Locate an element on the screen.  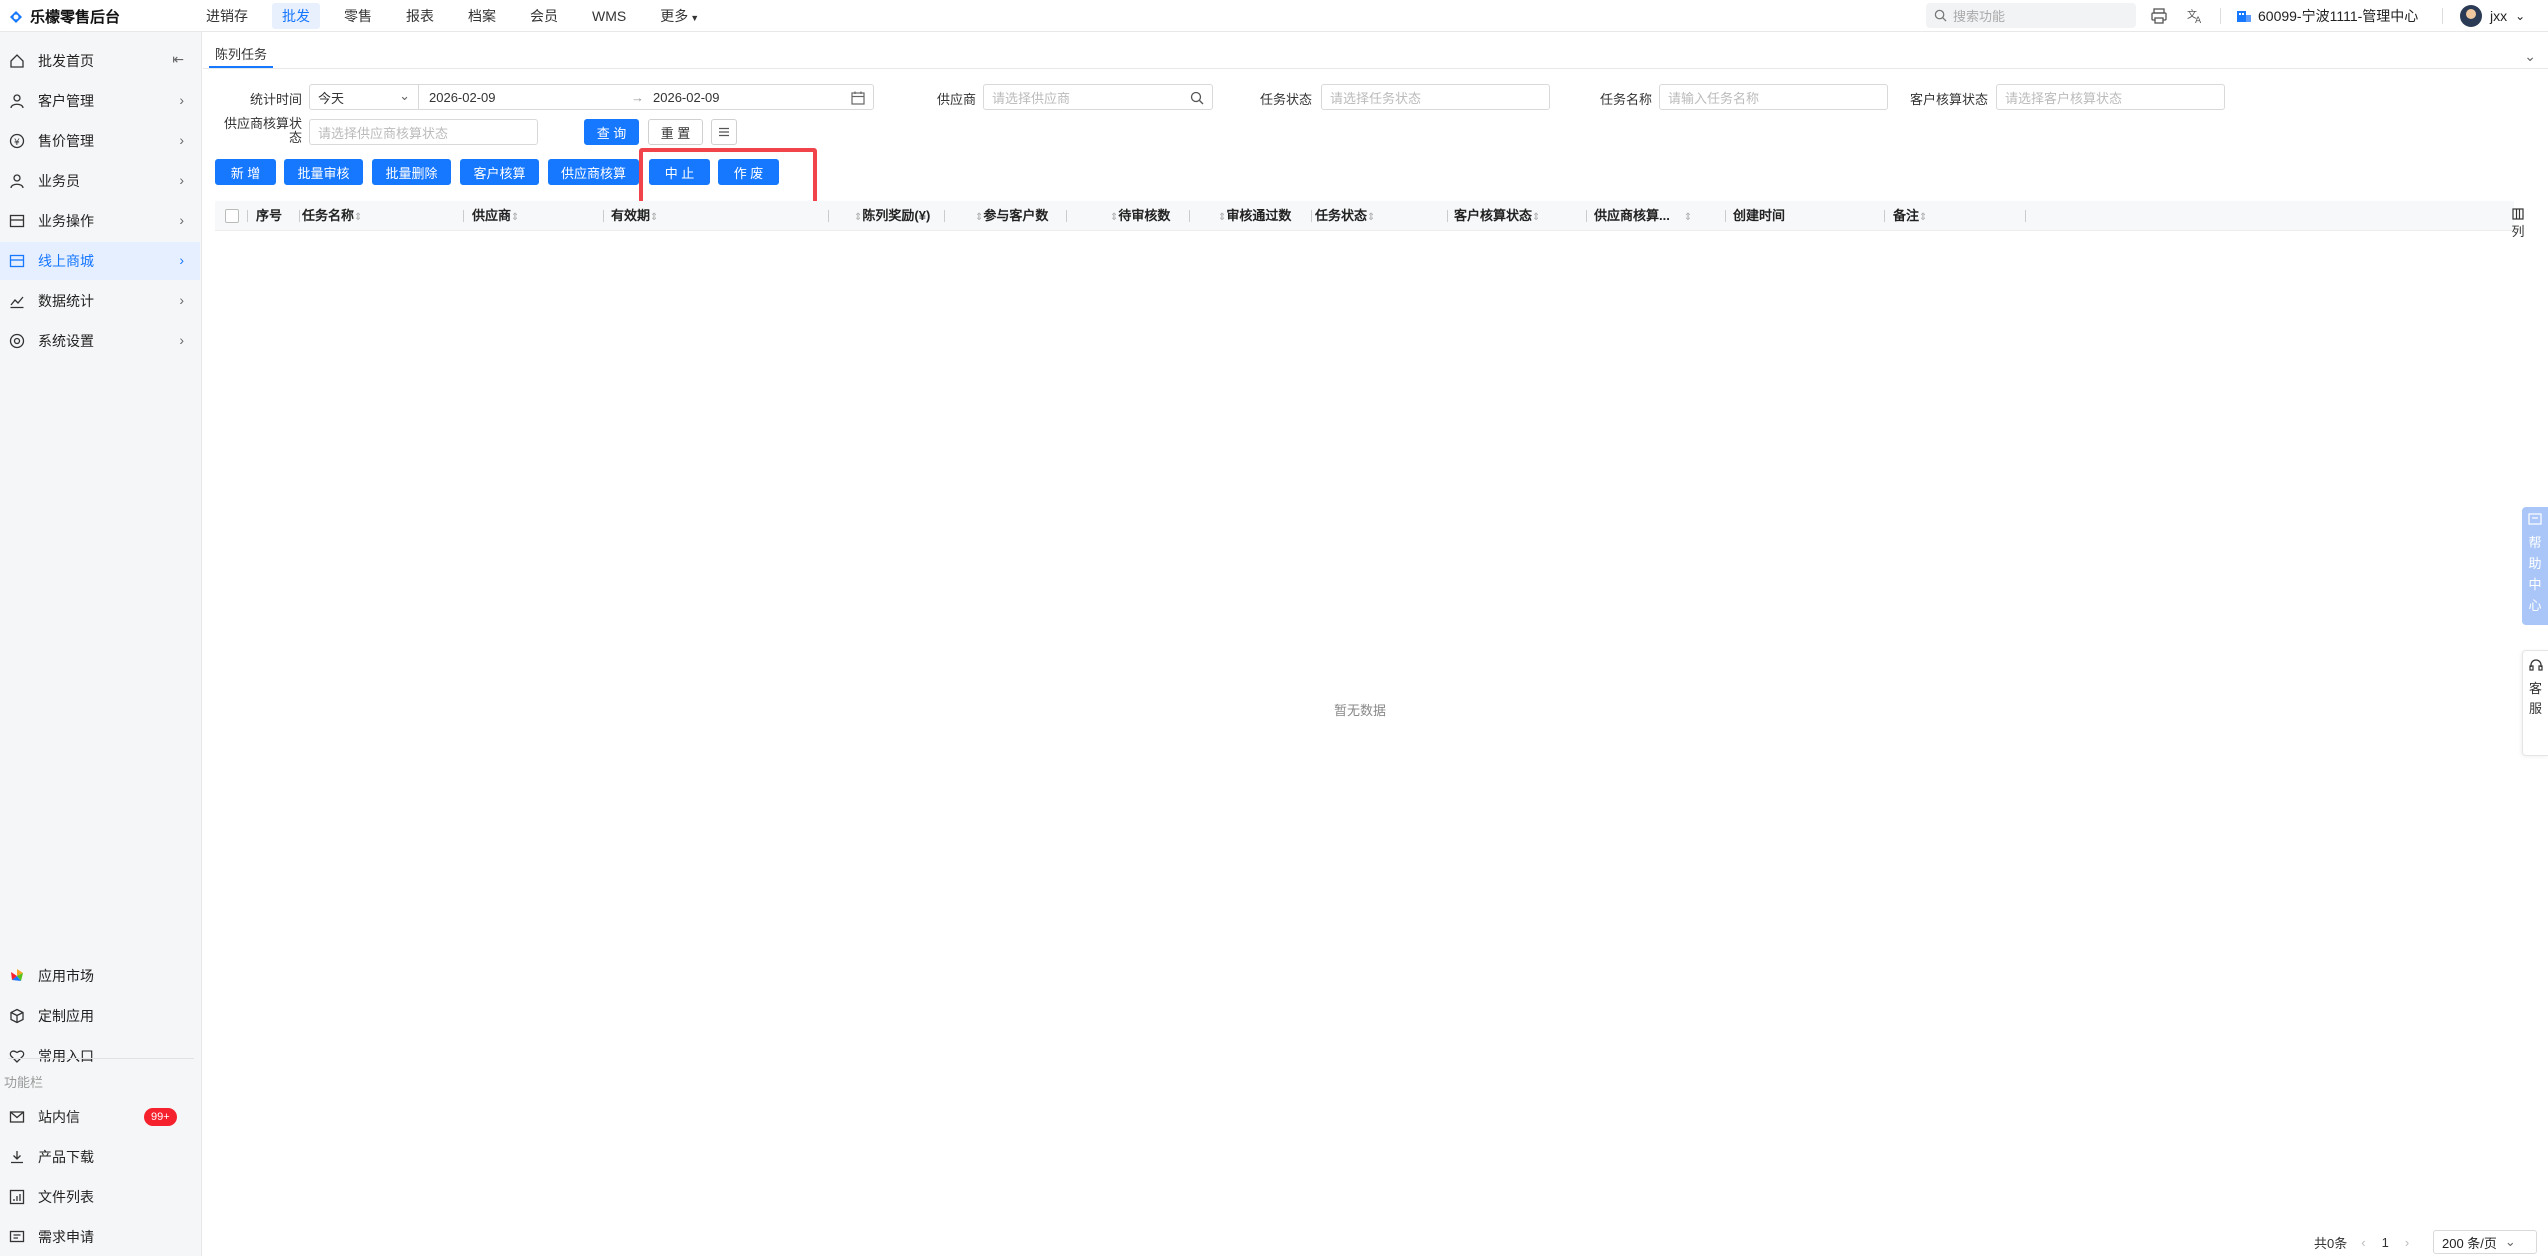
void-button: 作 废 is located at coordinates (748, 172).